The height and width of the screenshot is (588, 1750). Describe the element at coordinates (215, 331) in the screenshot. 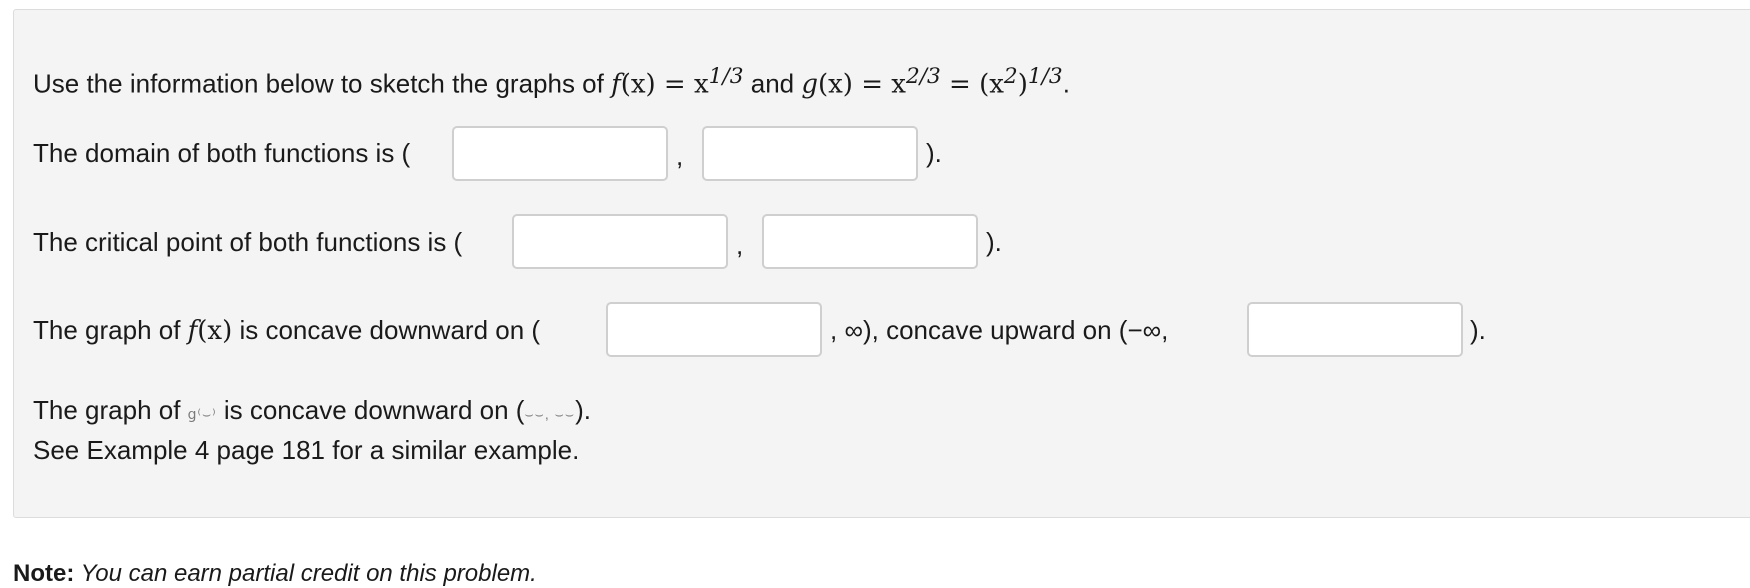

I see `f-arg-2: (x)` at that location.